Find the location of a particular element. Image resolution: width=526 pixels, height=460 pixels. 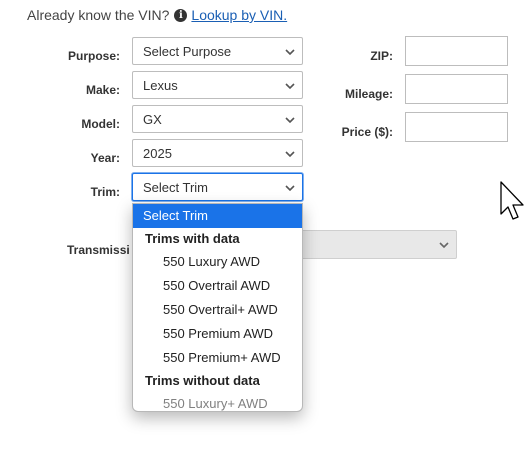

year-label: Year: is located at coordinates (105, 158).